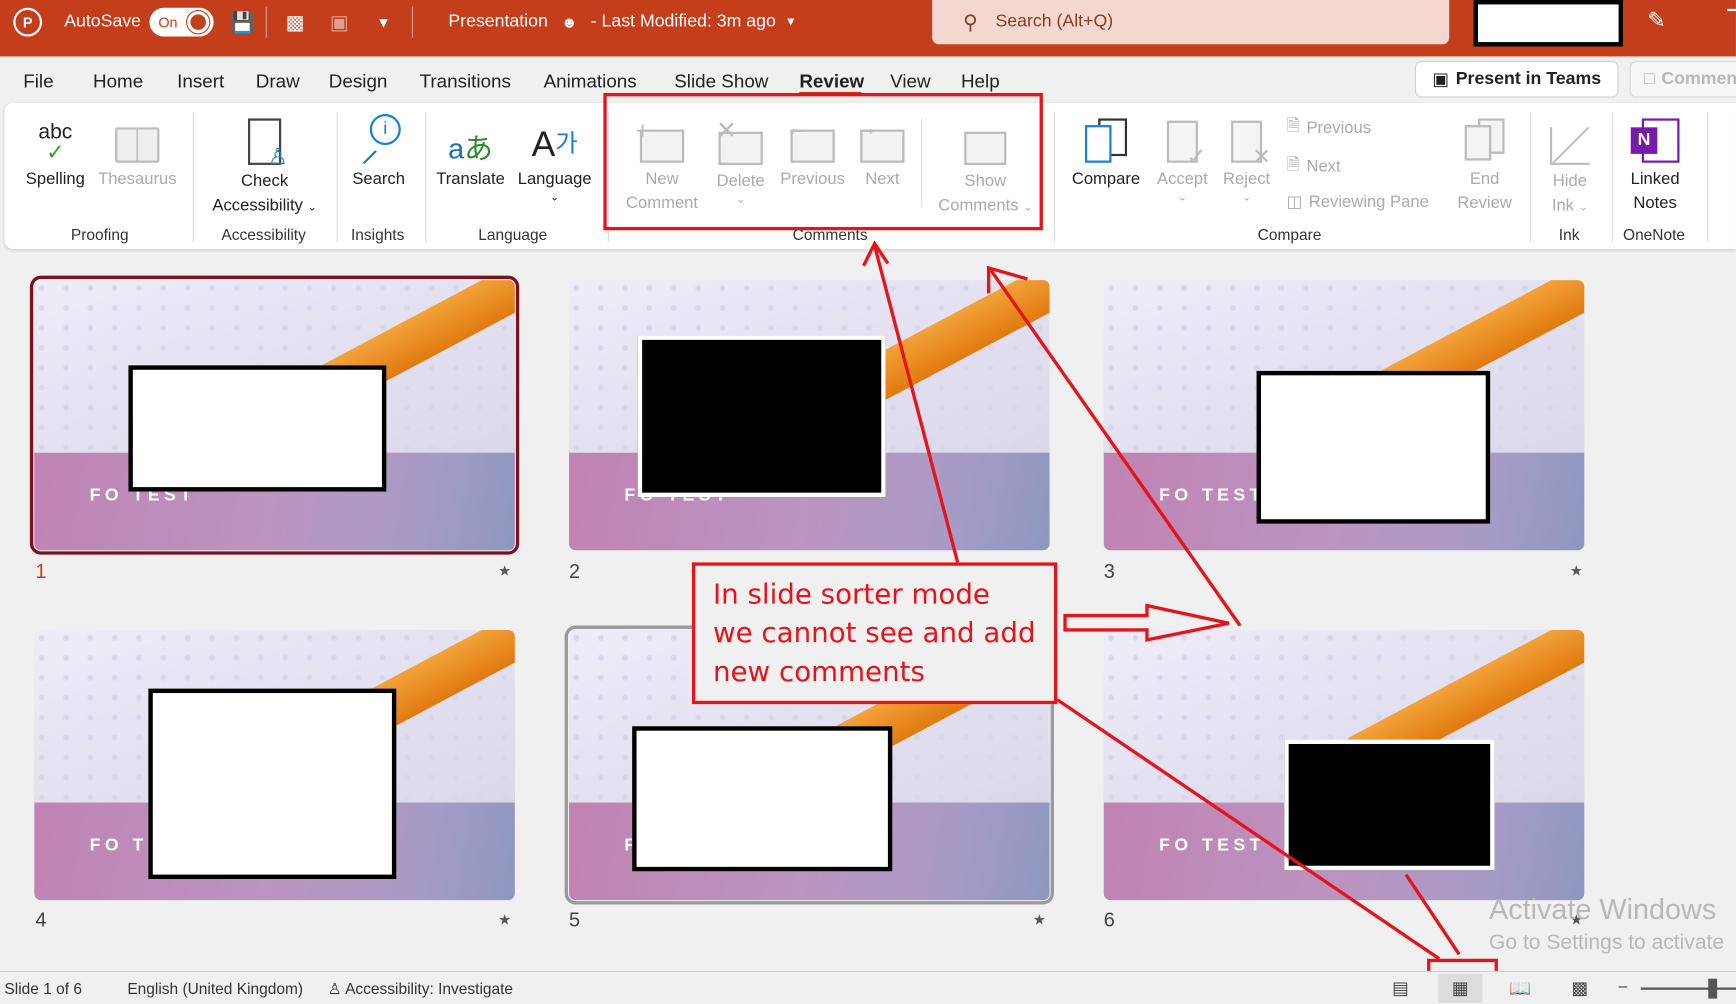  What do you see at coordinates (1247, 157) in the screenshot?
I see `reject-button: ✕ Reject ⌄` at bounding box center [1247, 157].